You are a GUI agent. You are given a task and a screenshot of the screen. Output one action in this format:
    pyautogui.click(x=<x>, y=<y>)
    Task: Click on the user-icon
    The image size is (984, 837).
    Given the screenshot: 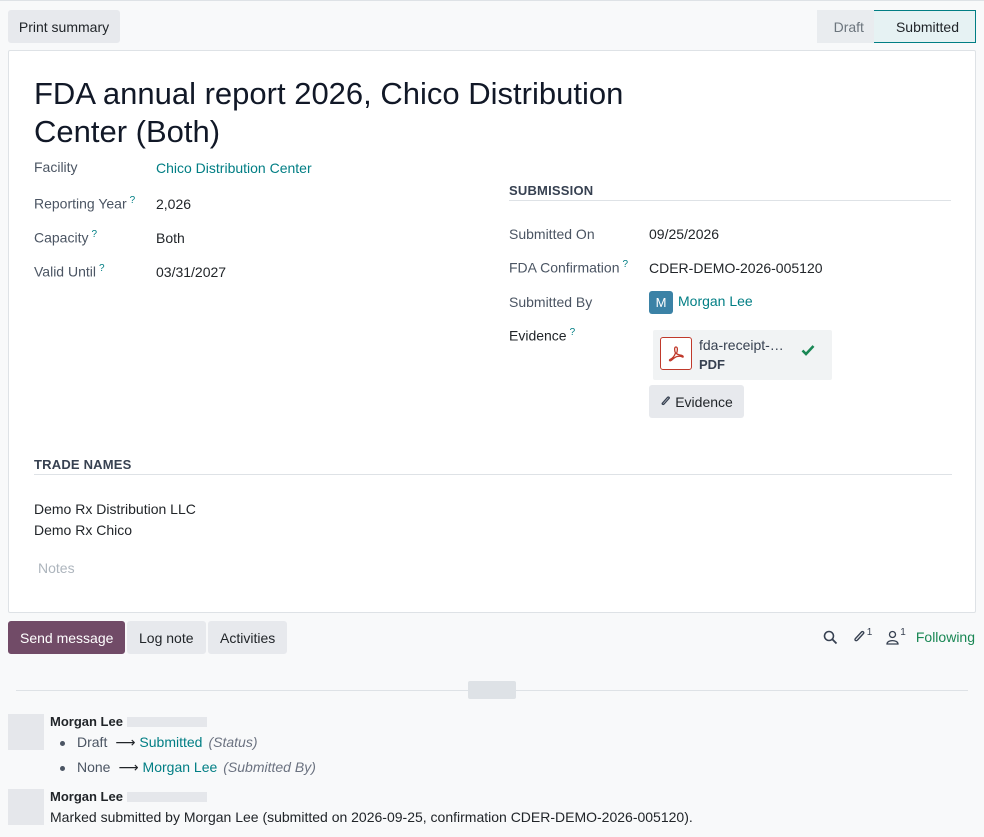 What is the action you would take?
    pyautogui.click(x=892, y=637)
    